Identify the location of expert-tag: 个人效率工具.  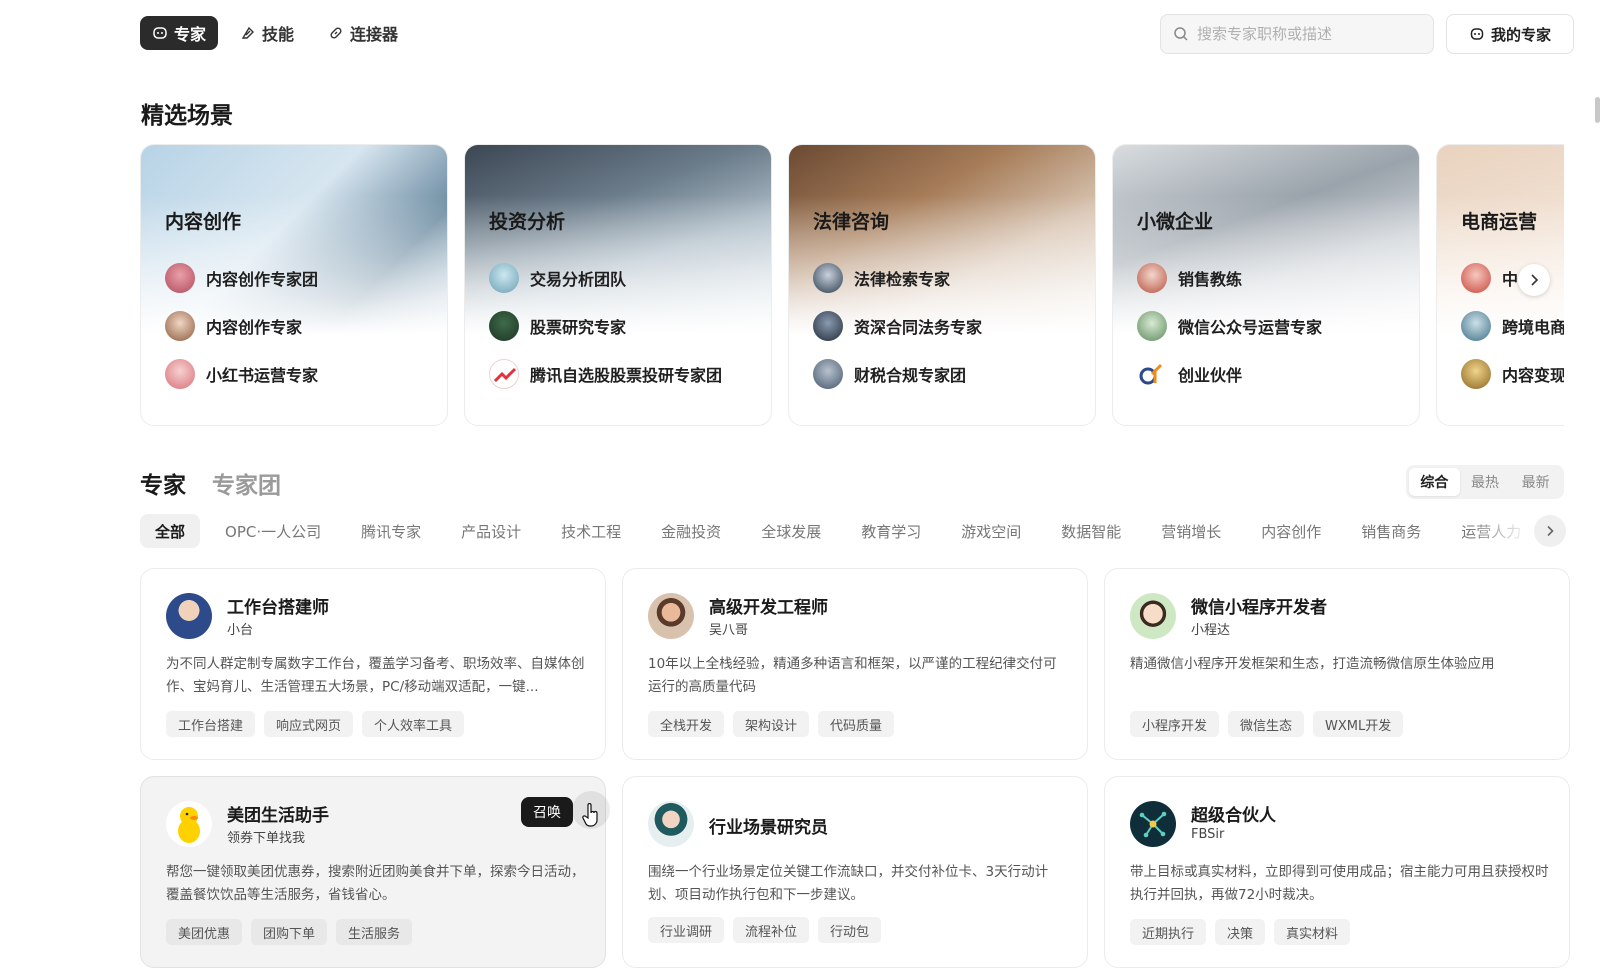
(413, 724).